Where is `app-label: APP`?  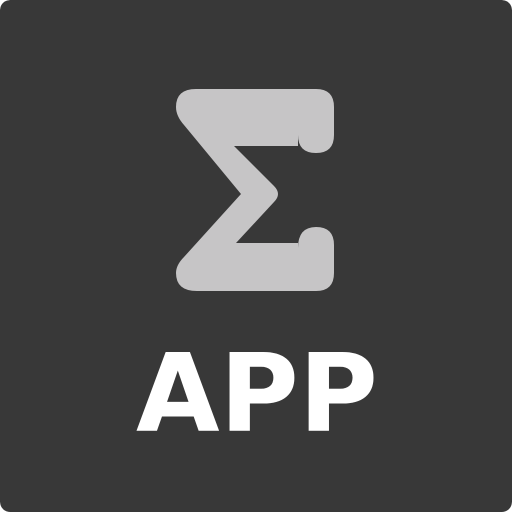
app-label: APP is located at coordinates (257, 394).